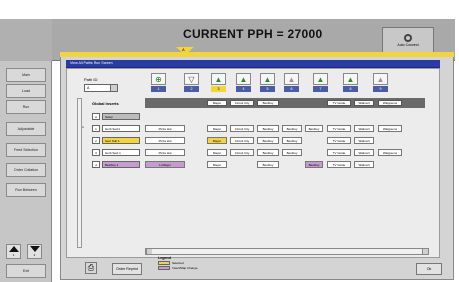 The height and width of the screenshot is (282, 459). I want to click on path-number: 6, so click(291, 89).